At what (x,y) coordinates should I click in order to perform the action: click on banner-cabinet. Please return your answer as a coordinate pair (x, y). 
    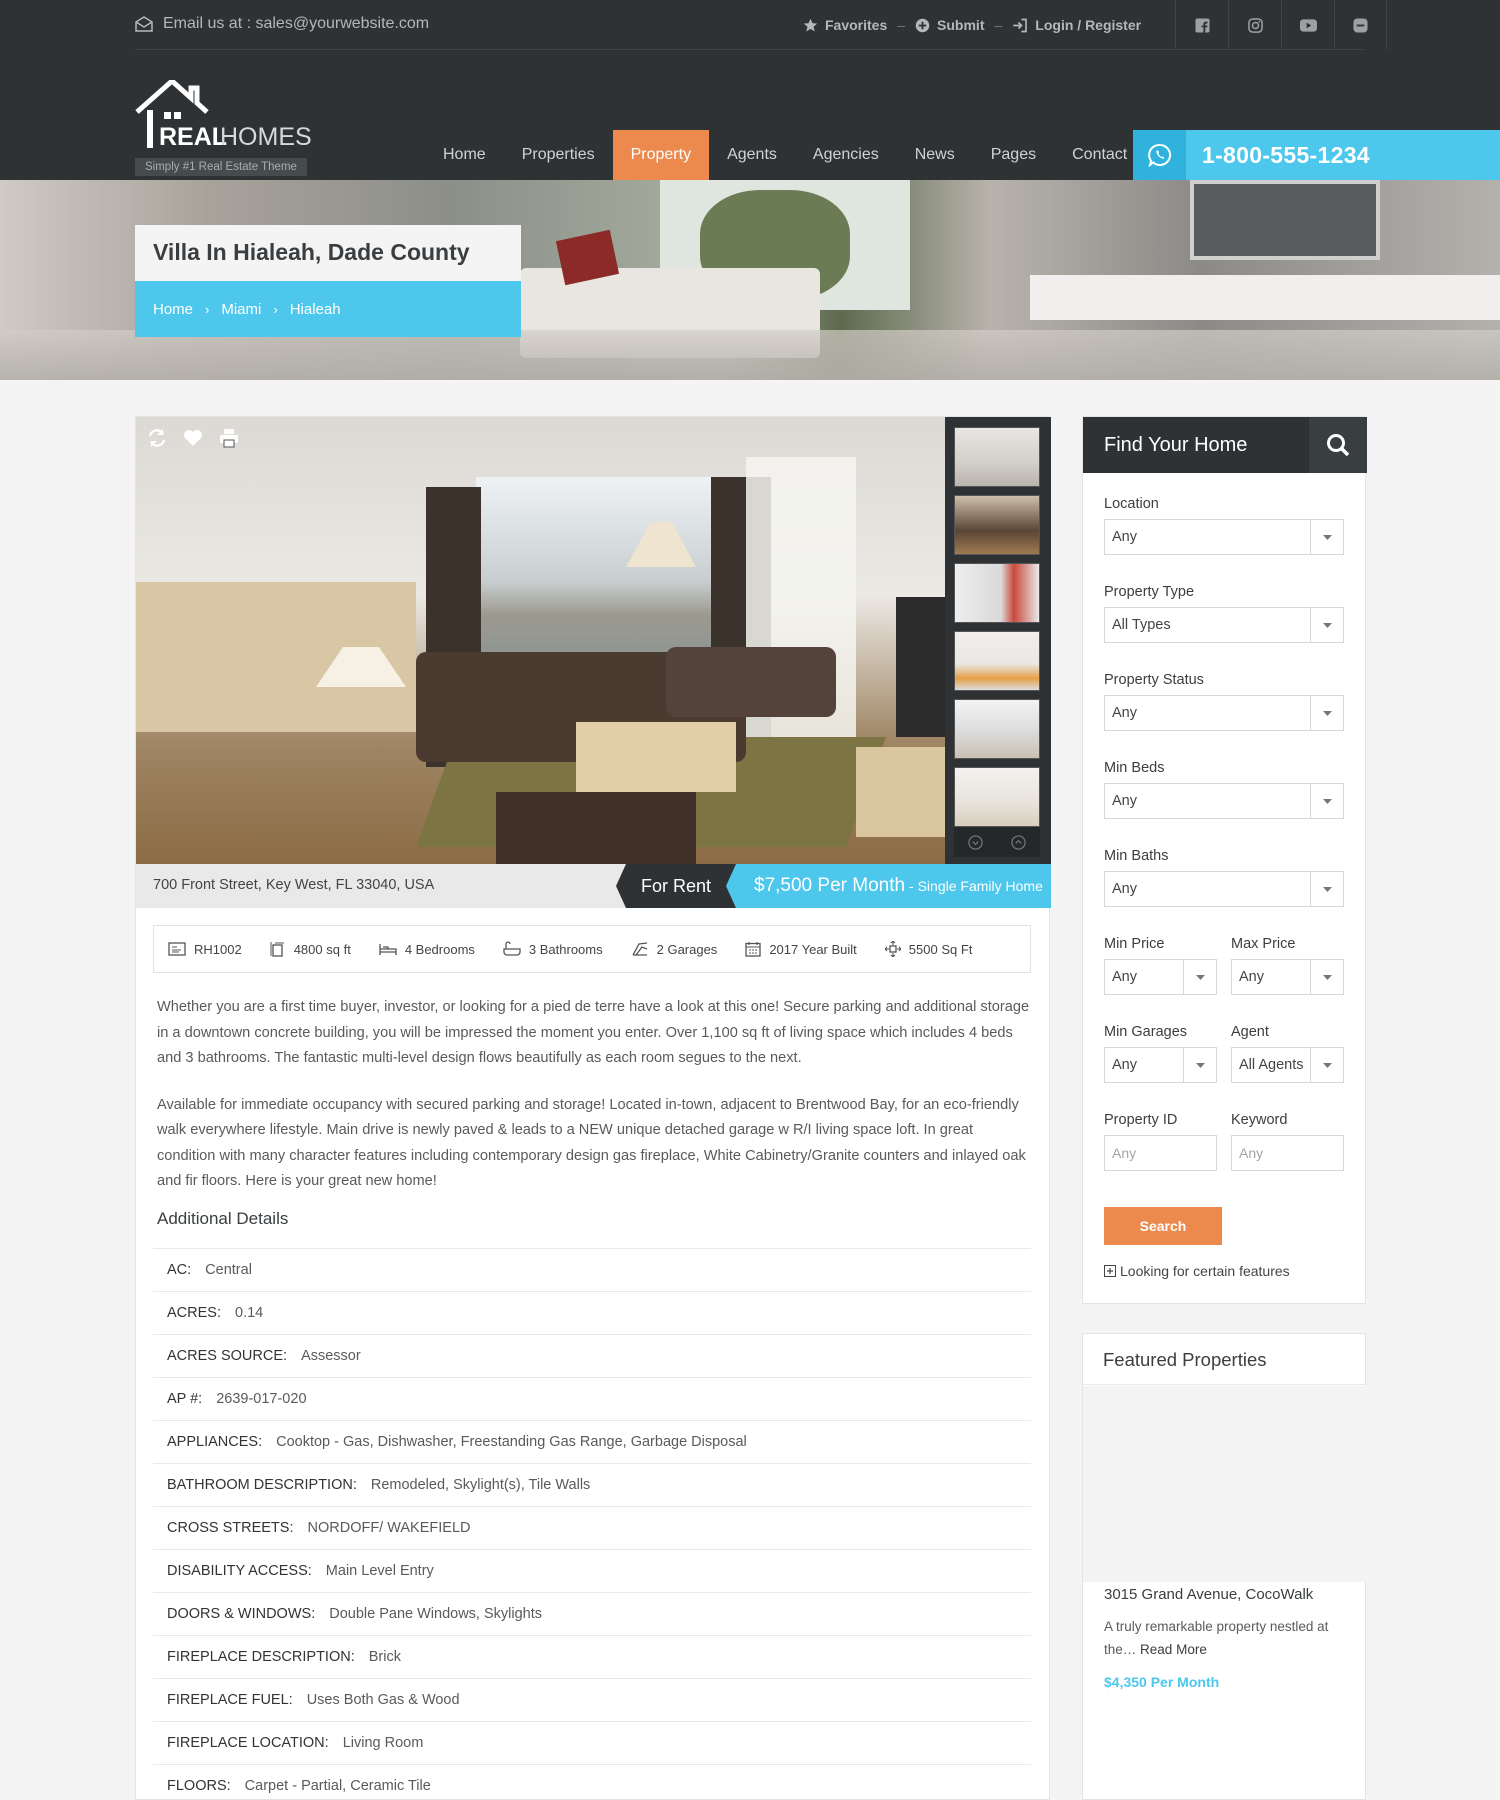
    Looking at the image, I should click on (1265, 297).